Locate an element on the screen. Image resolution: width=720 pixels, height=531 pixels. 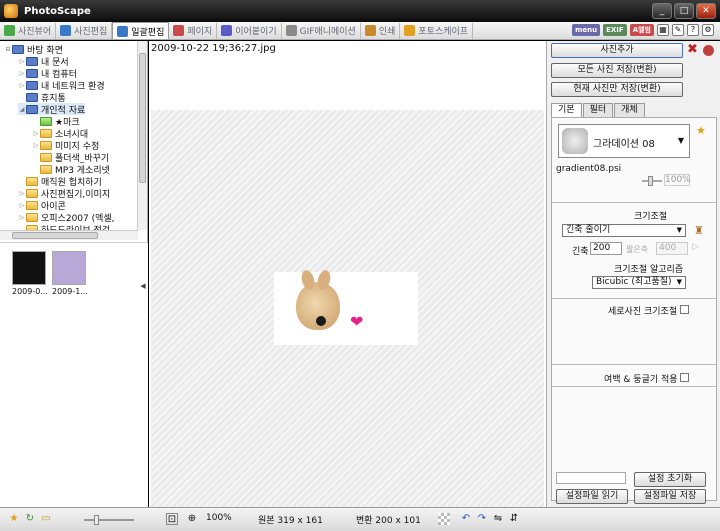
tab-3: 페이지 is located at coordinates (193, 30).